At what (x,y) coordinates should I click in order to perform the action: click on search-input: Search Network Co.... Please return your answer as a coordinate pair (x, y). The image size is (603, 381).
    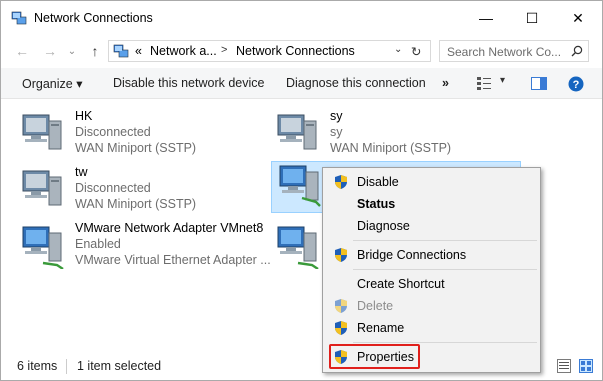
    Looking at the image, I should click on (504, 52).